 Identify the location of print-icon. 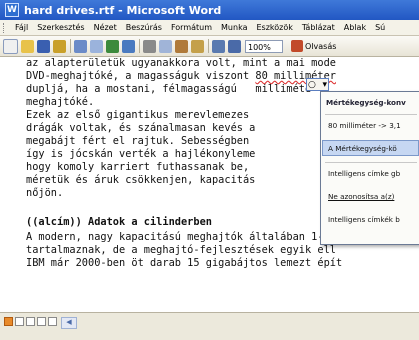
(80, 46).